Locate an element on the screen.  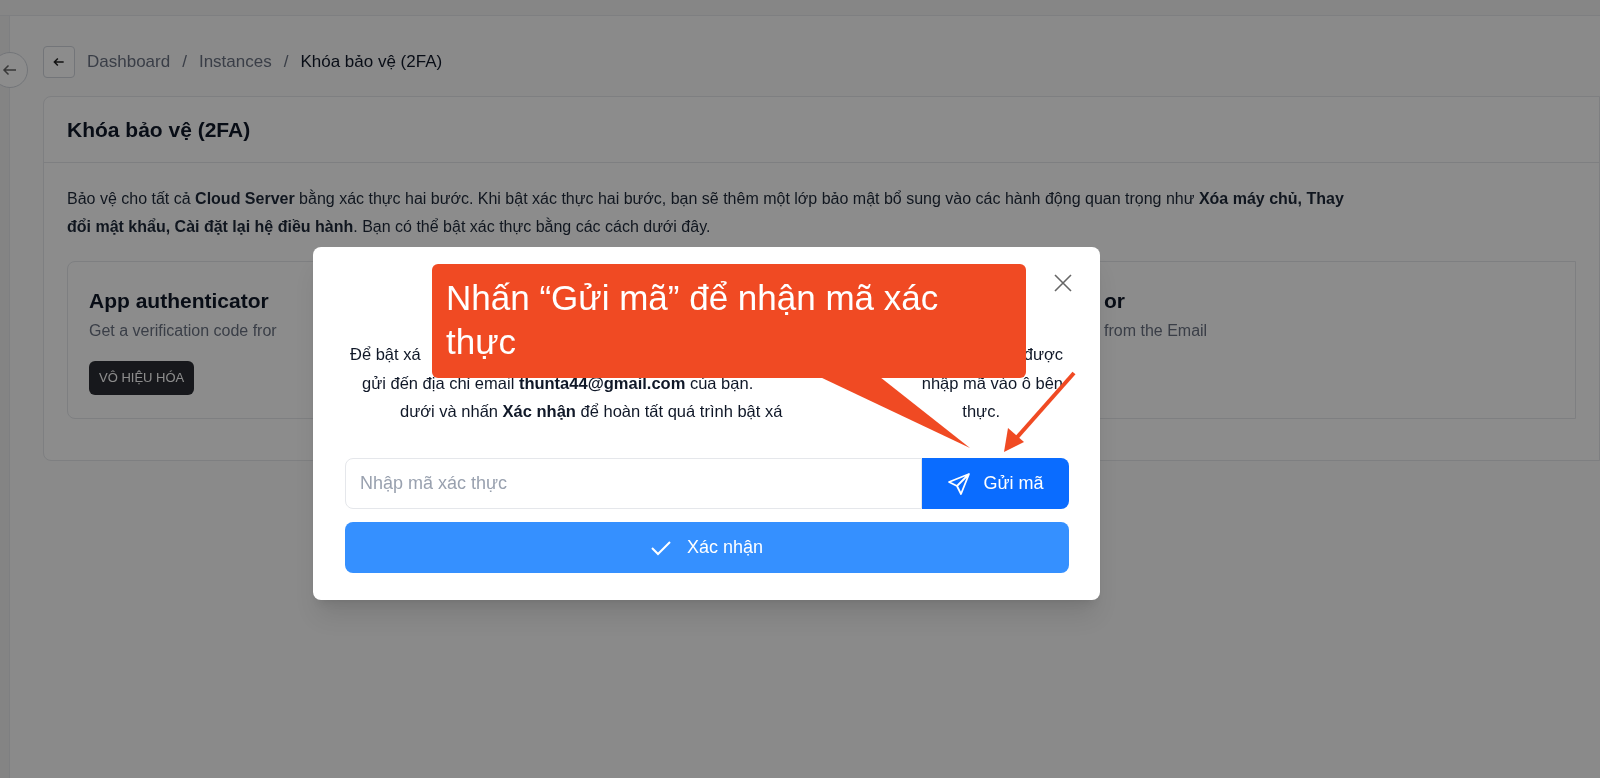
send-icon is located at coordinates (959, 483).